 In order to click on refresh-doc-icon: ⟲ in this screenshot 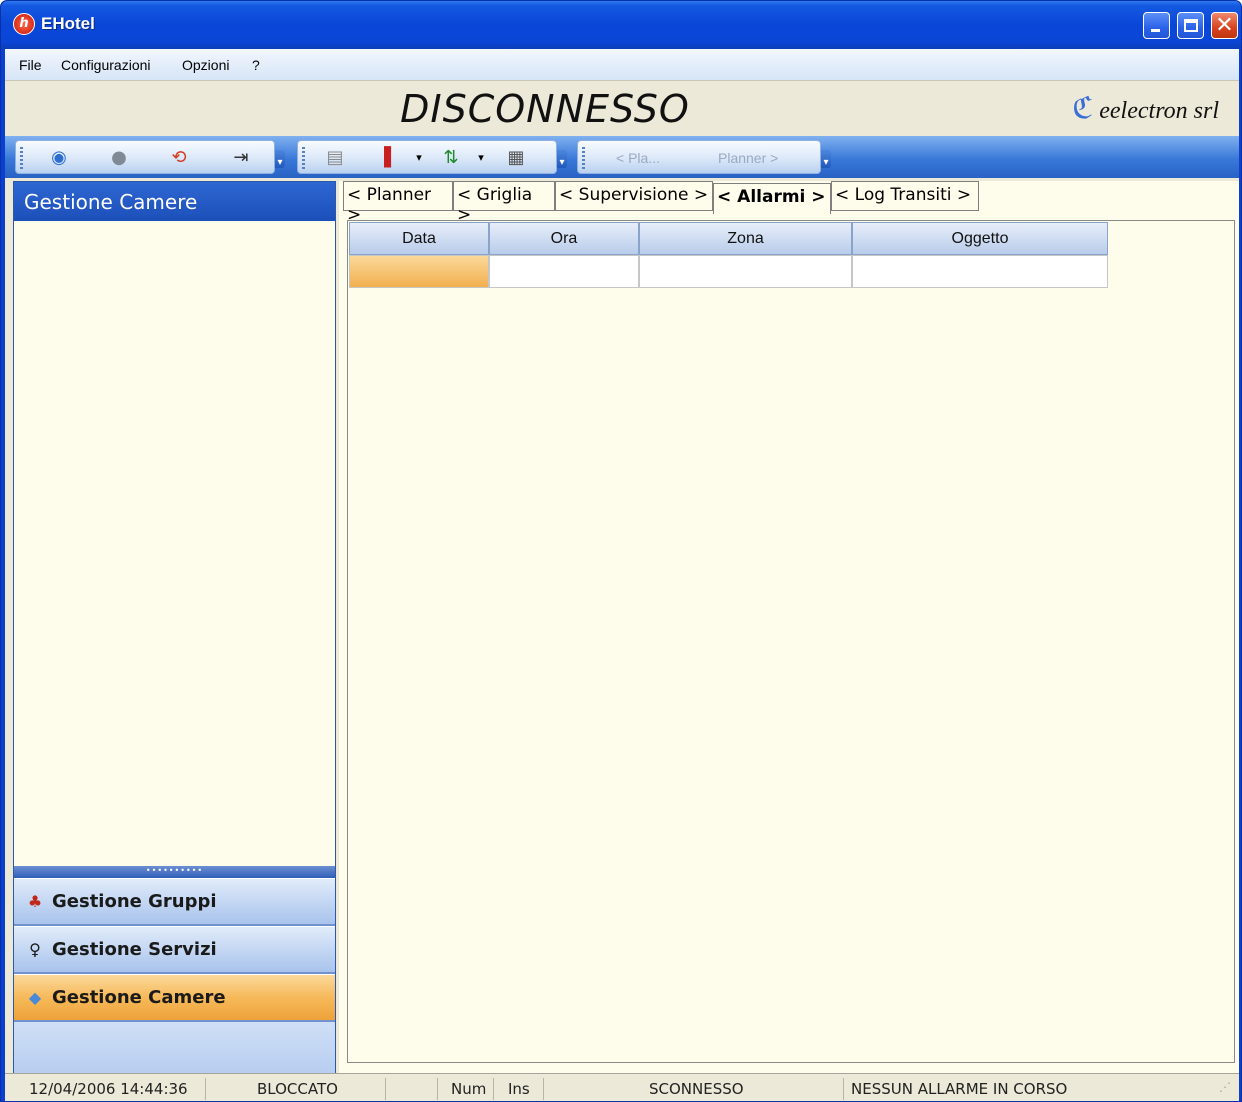, I will do `click(179, 158)`.